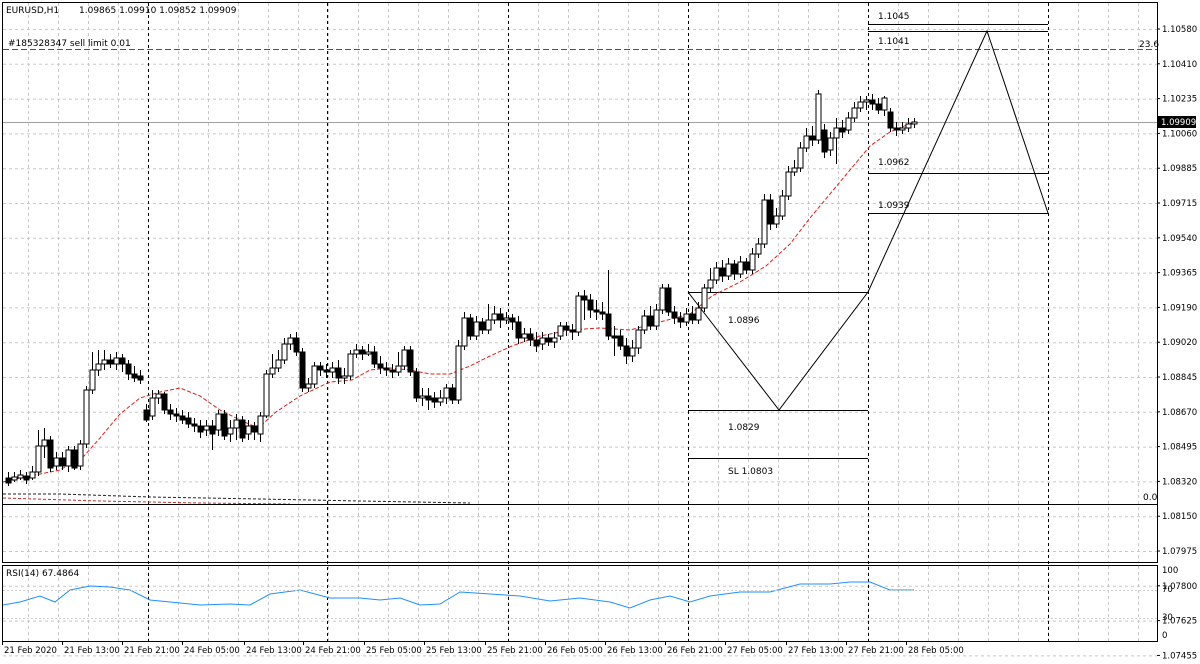 This screenshot has height=664, width=1200. What do you see at coordinates (894, 206) in the screenshot?
I see `level-0939-label: 1.0939` at bounding box center [894, 206].